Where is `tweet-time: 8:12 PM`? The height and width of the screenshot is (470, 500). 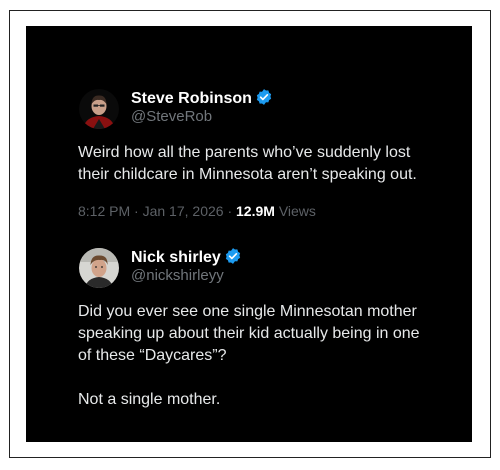
tweet-time: 8:12 PM is located at coordinates (104, 211).